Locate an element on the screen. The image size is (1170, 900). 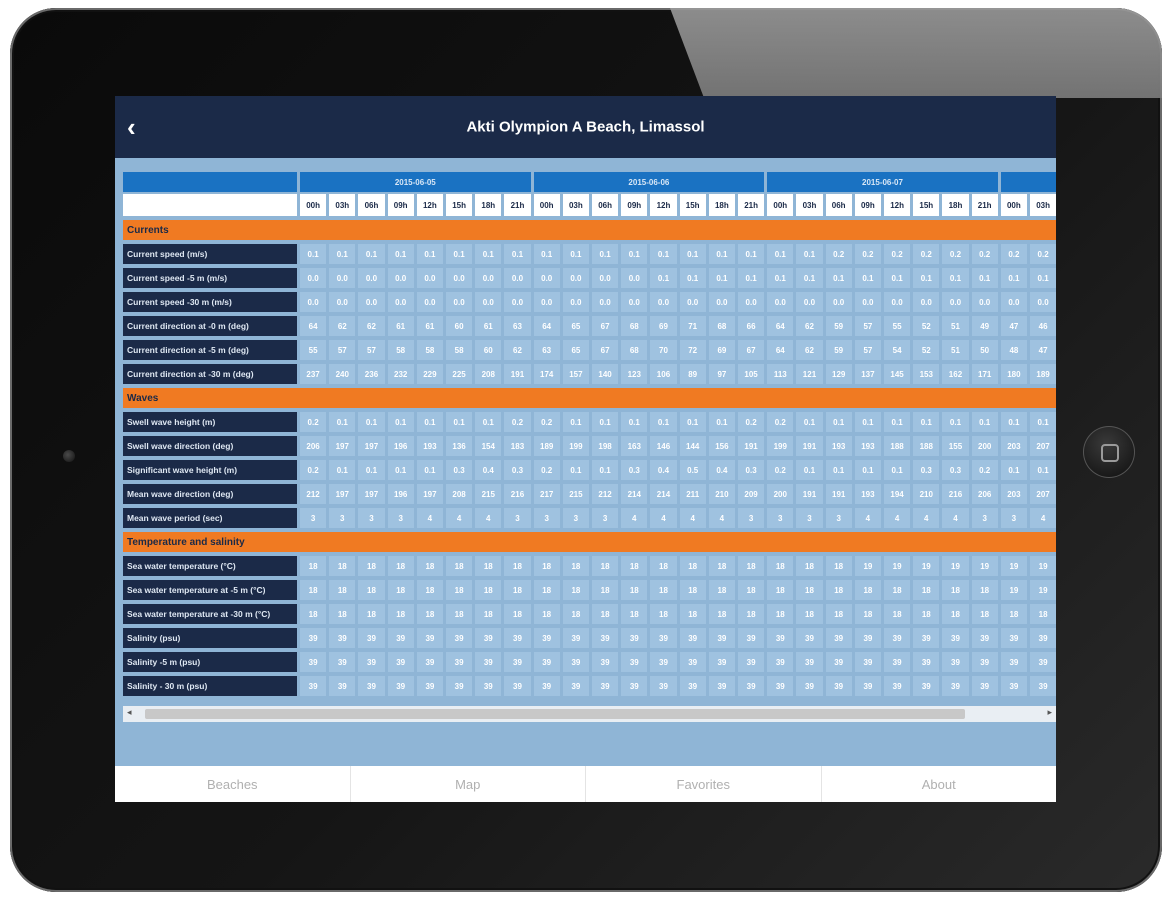
value-cell: 46 is located at coordinates (1043, 326).